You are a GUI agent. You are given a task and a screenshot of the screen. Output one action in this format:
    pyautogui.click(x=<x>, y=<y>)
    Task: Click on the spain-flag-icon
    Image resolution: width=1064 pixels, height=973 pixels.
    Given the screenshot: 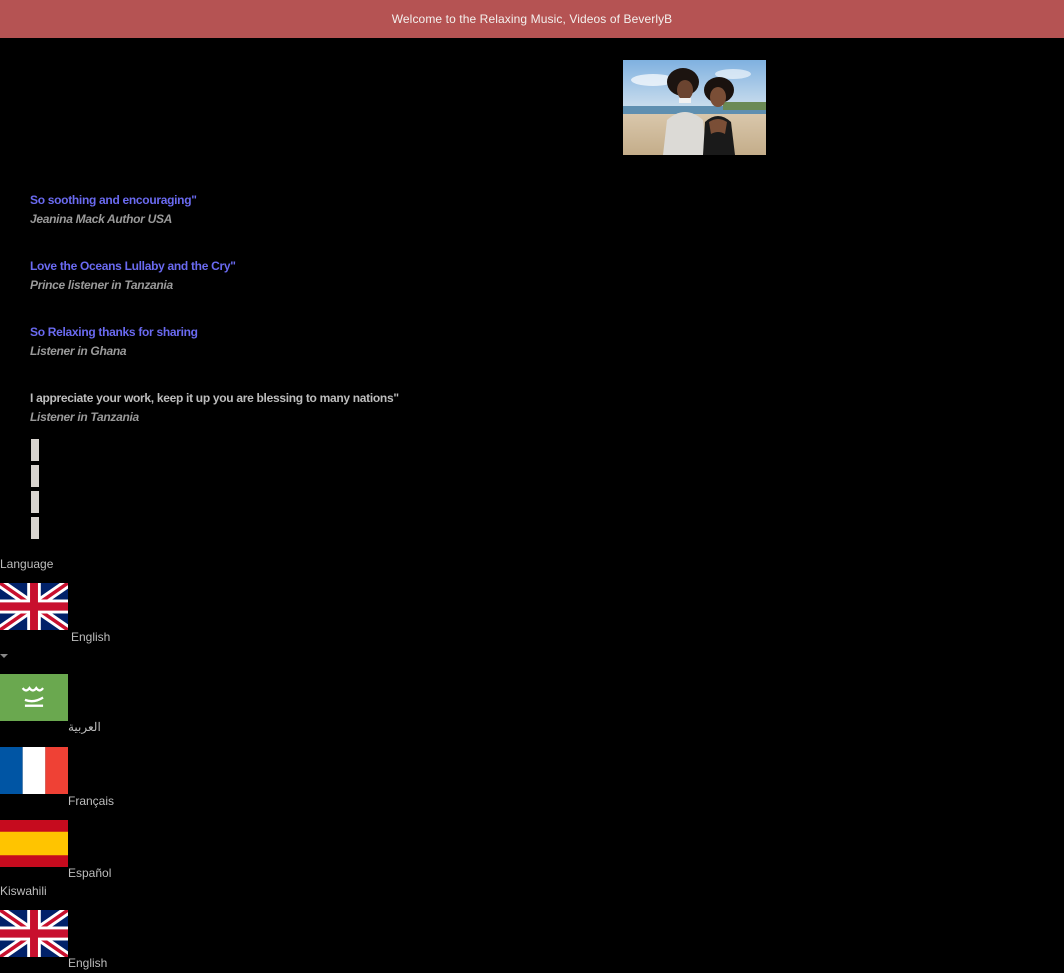 What is the action you would take?
    pyautogui.click(x=34, y=843)
    